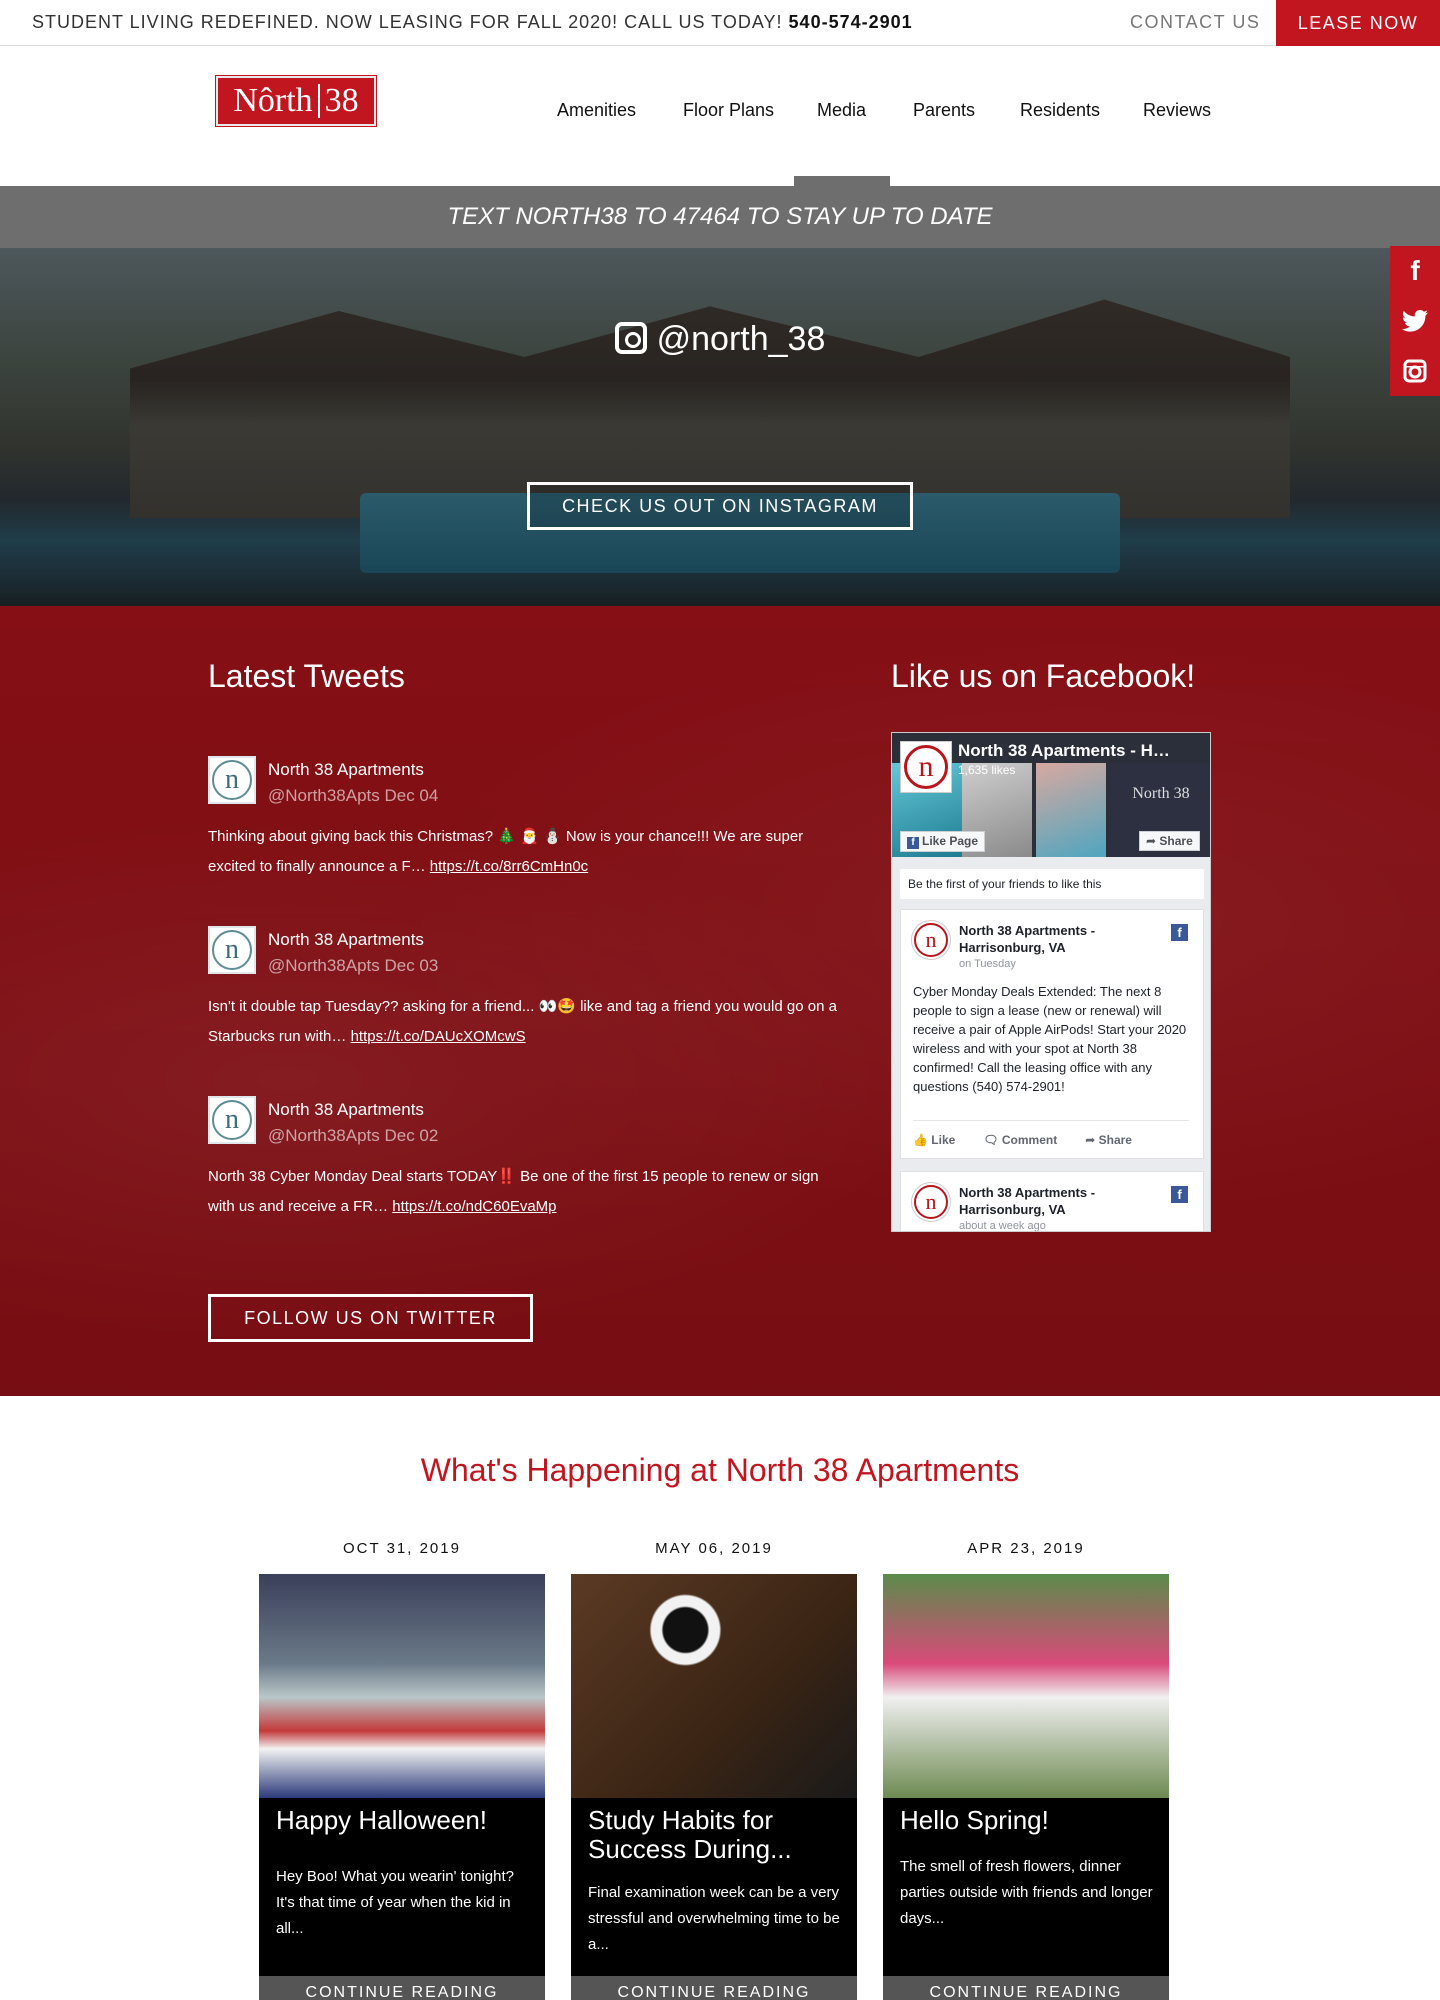 Image resolution: width=1440 pixels, height=2000 pixels. What do you see at coordinates (353, 795) in the screenshot?
I see `tweet-handle-date: @North38Apts Dec 04` at bounding box center [353, 795].